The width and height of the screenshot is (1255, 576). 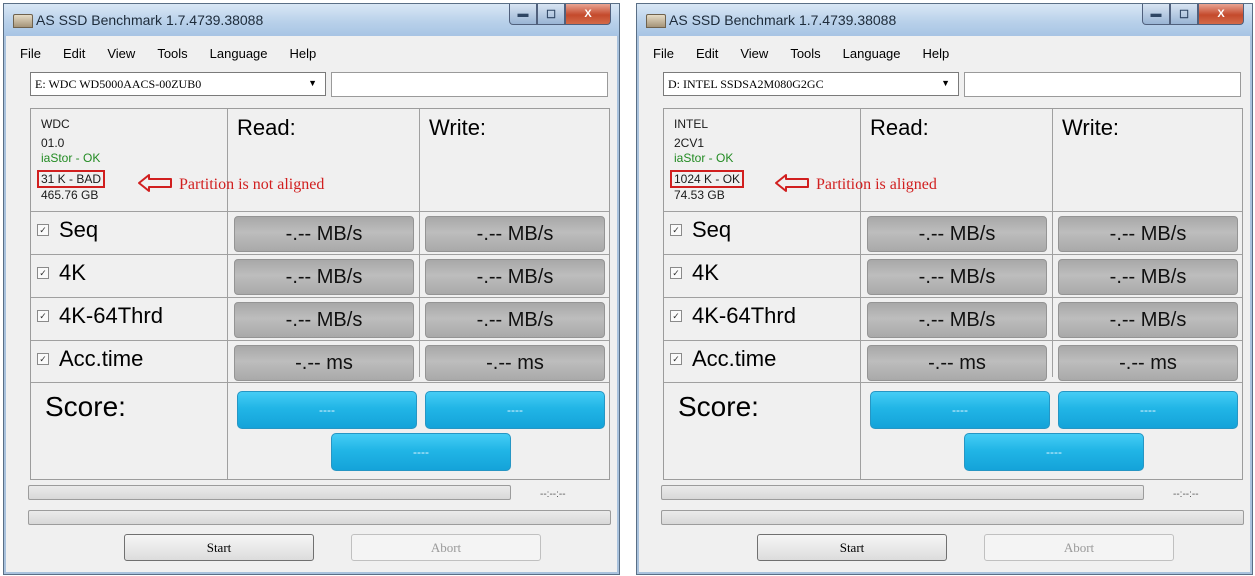 I want to click on drive-select: E: WDC WD5000AACS-00ZUB0 ▼, so click(x=178, y=84).